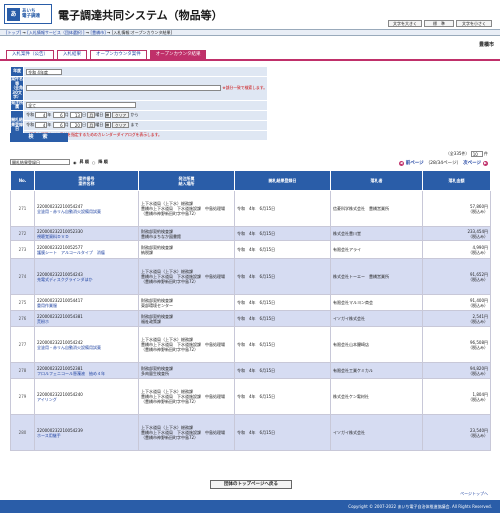  What do you see at coordinates (120, 125) in the screenshot?
I see `to-clear-button: クリア` at bounding box center [120, 125].